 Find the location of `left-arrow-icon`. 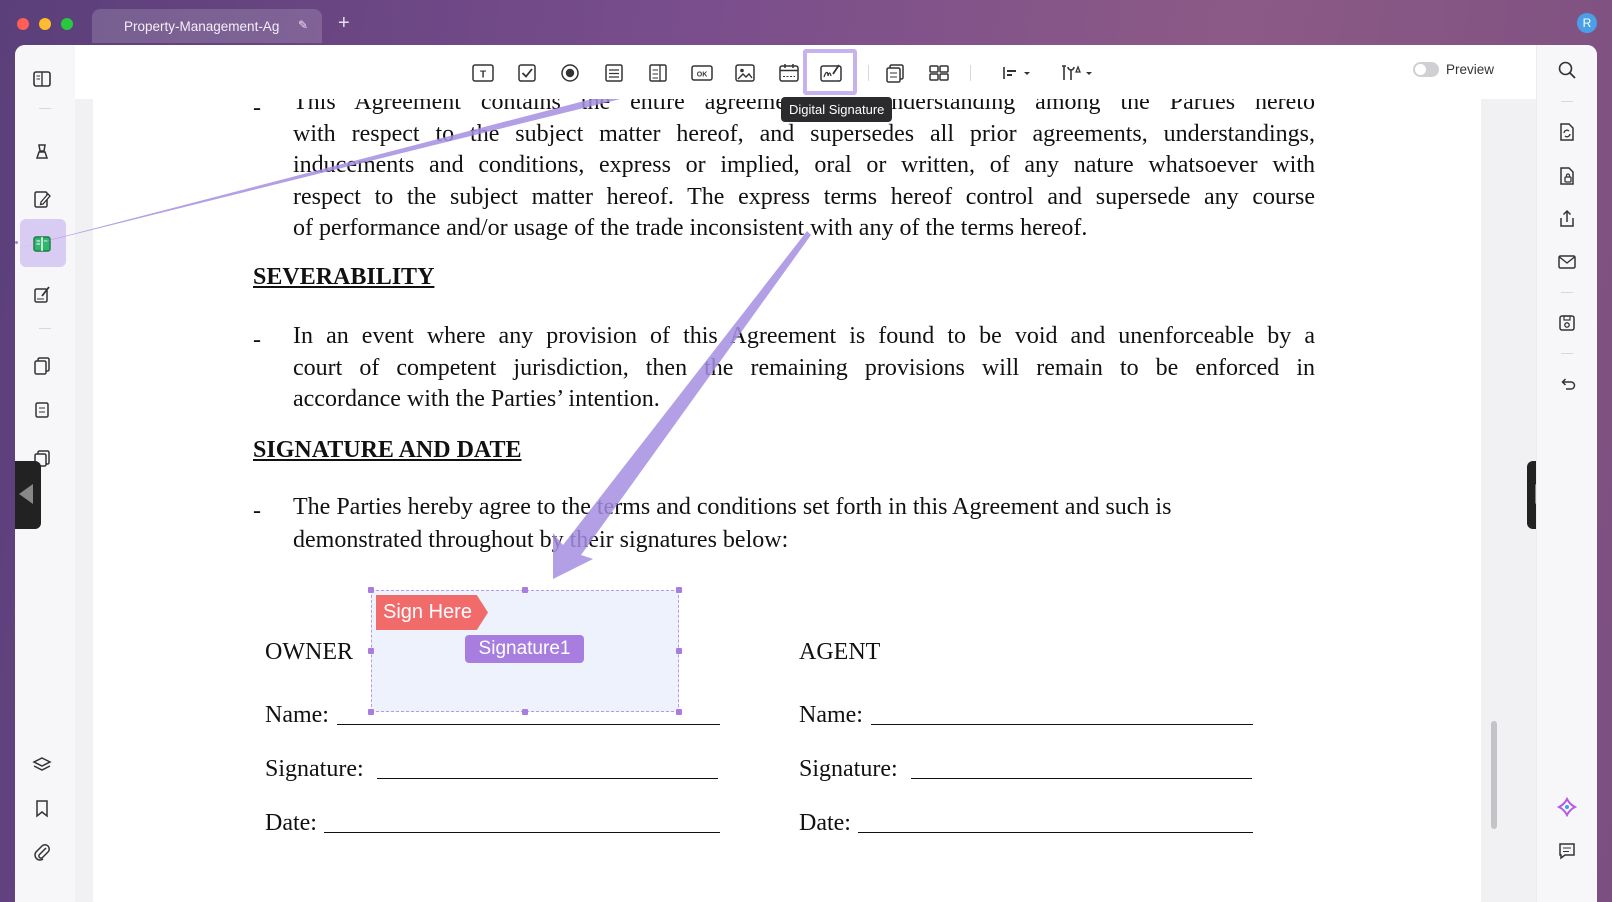

left-arrow-icon is located at coordinates (26, 494).